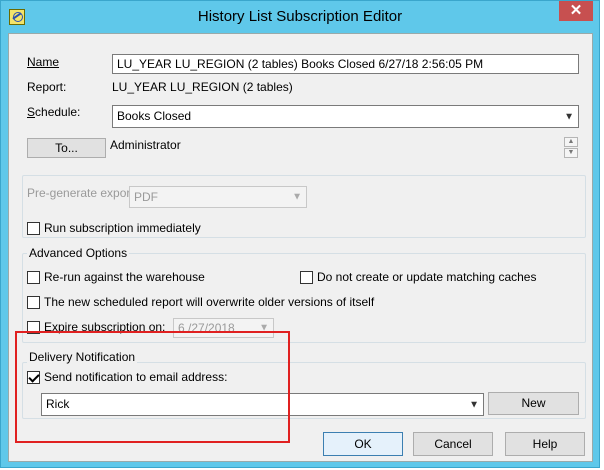  I want to click on highlight-annotation, so click(152, 387).